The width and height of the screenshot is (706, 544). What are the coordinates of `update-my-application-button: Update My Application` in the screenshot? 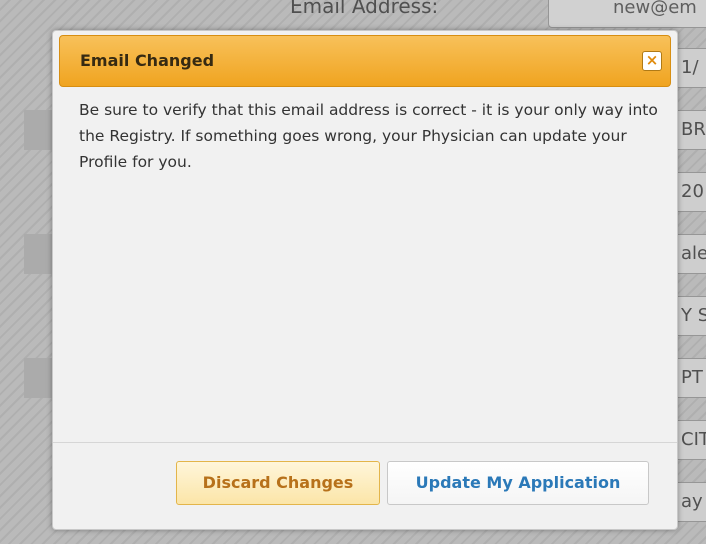 It's located at (518, 483).